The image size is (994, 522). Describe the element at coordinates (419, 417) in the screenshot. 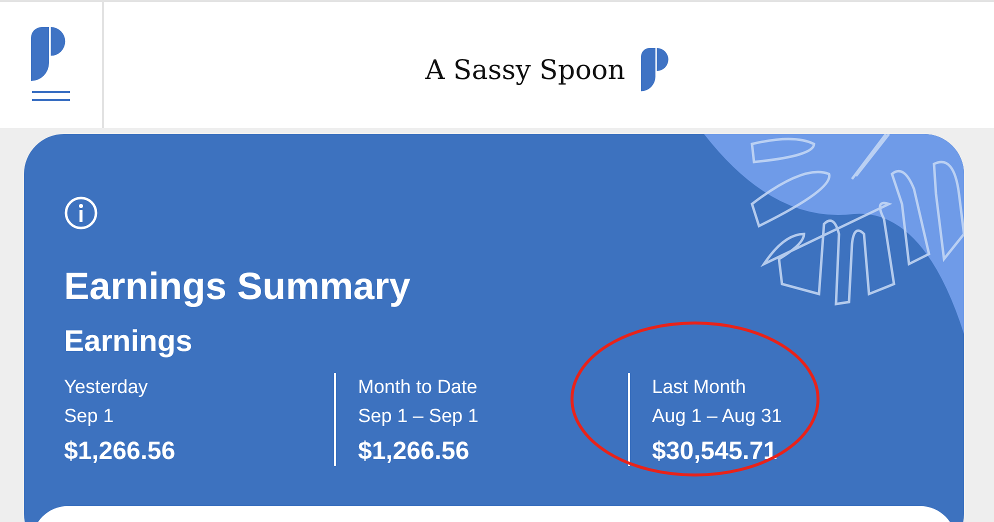

I see `date-range: Sep 1 – Sep 1` at that location.